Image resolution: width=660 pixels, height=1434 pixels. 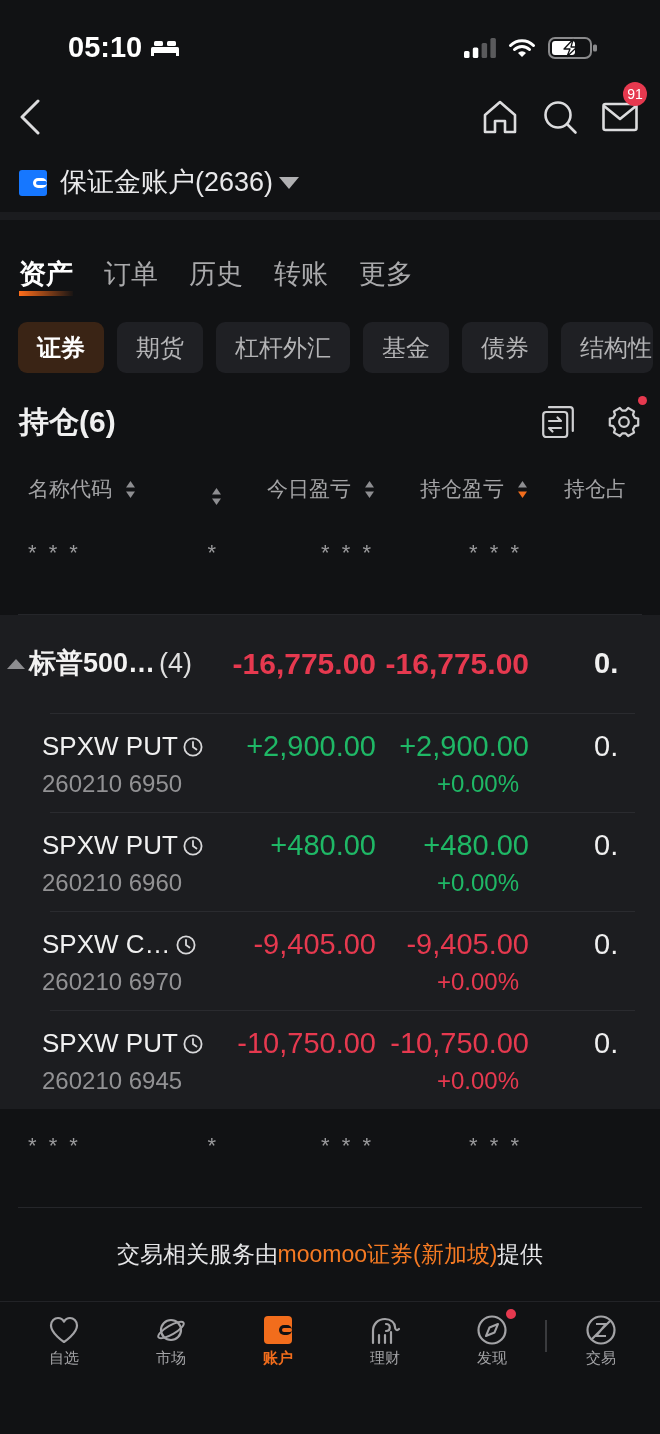 What do you see at coordinates (112, 1081) in the screenshot?
I see `option-code: 260210 6945` at bounding box center [112, 1081].